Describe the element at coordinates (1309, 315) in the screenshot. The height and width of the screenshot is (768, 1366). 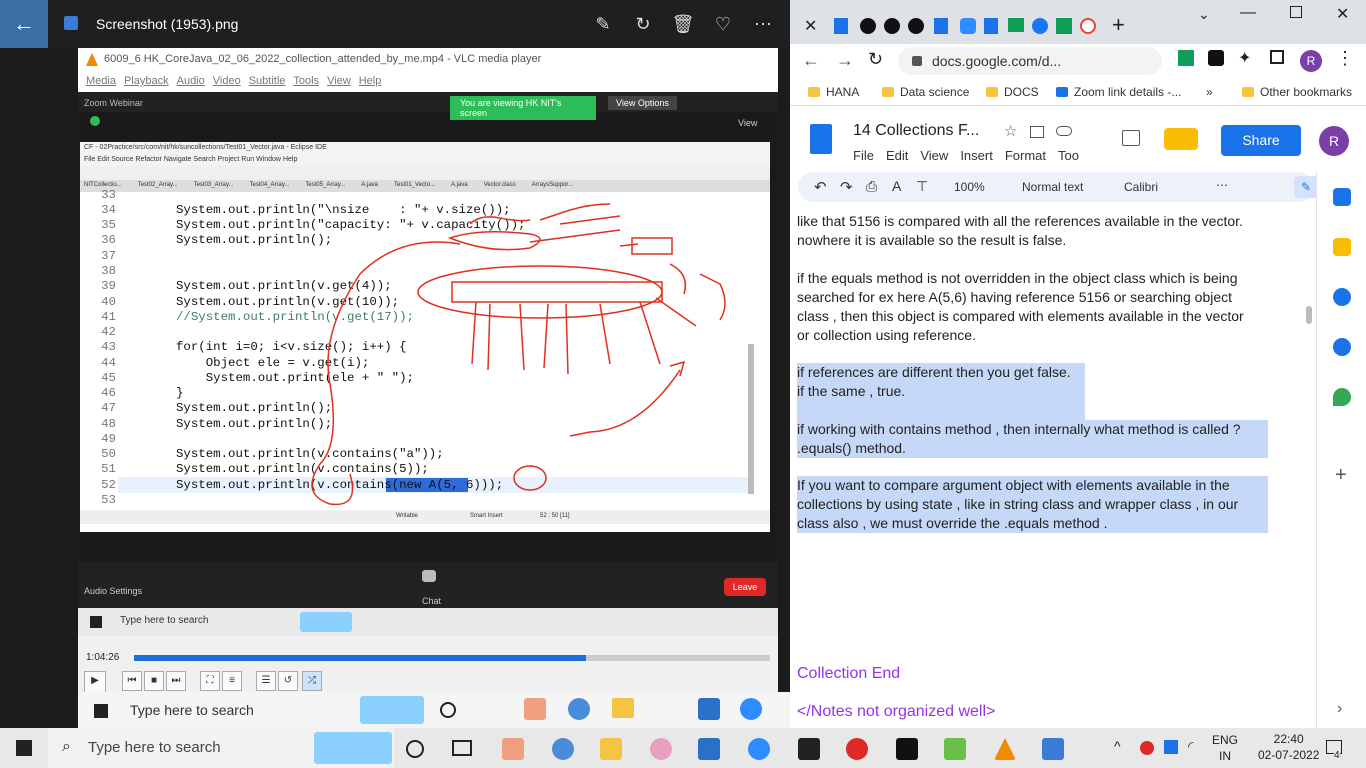
I see `doc-scrollbar` at that location.